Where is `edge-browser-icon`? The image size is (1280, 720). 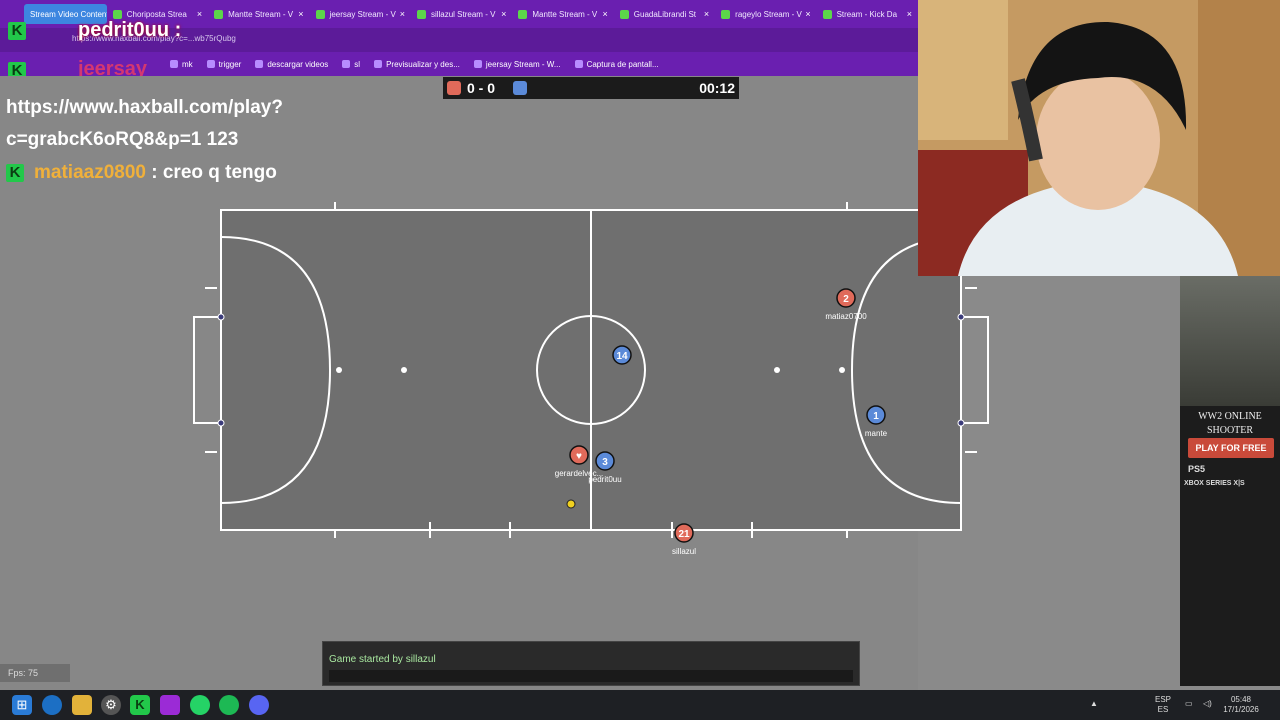
edge-browser-icon is located at coordinates (52, 705).